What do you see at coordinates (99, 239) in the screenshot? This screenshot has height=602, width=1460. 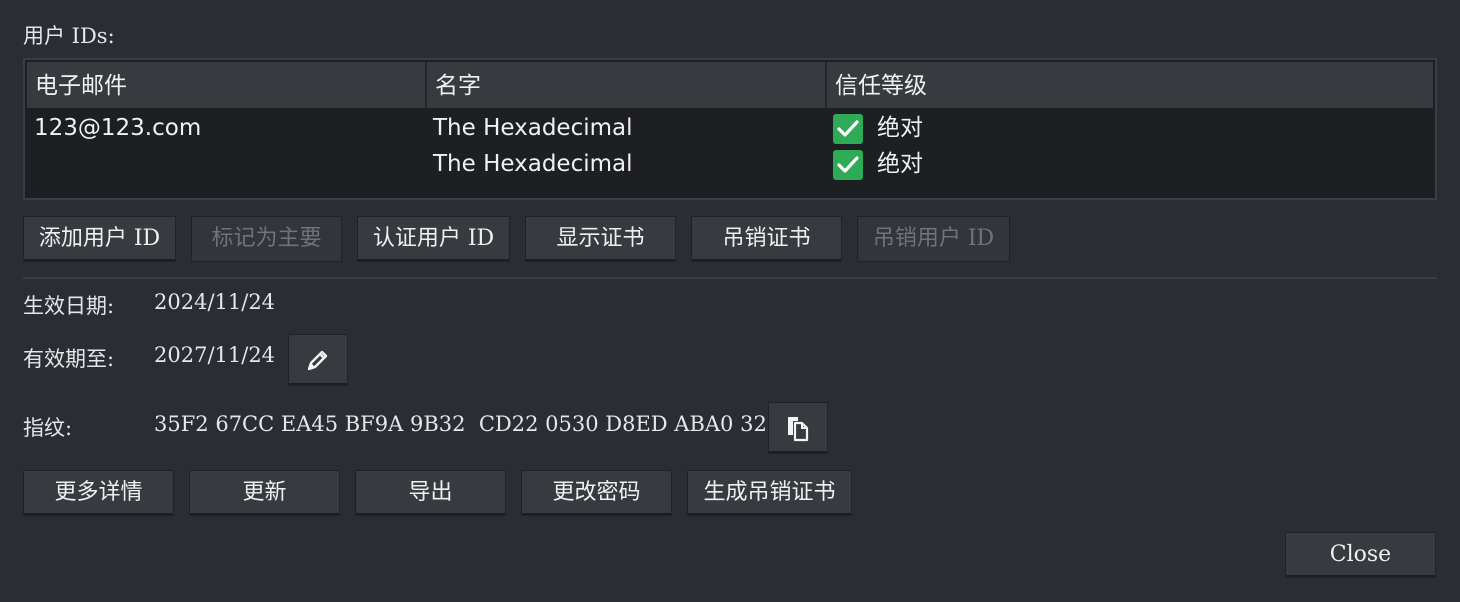 I see `add-user-id-button: 添加用户 ID` at bounding box center [99, 239].